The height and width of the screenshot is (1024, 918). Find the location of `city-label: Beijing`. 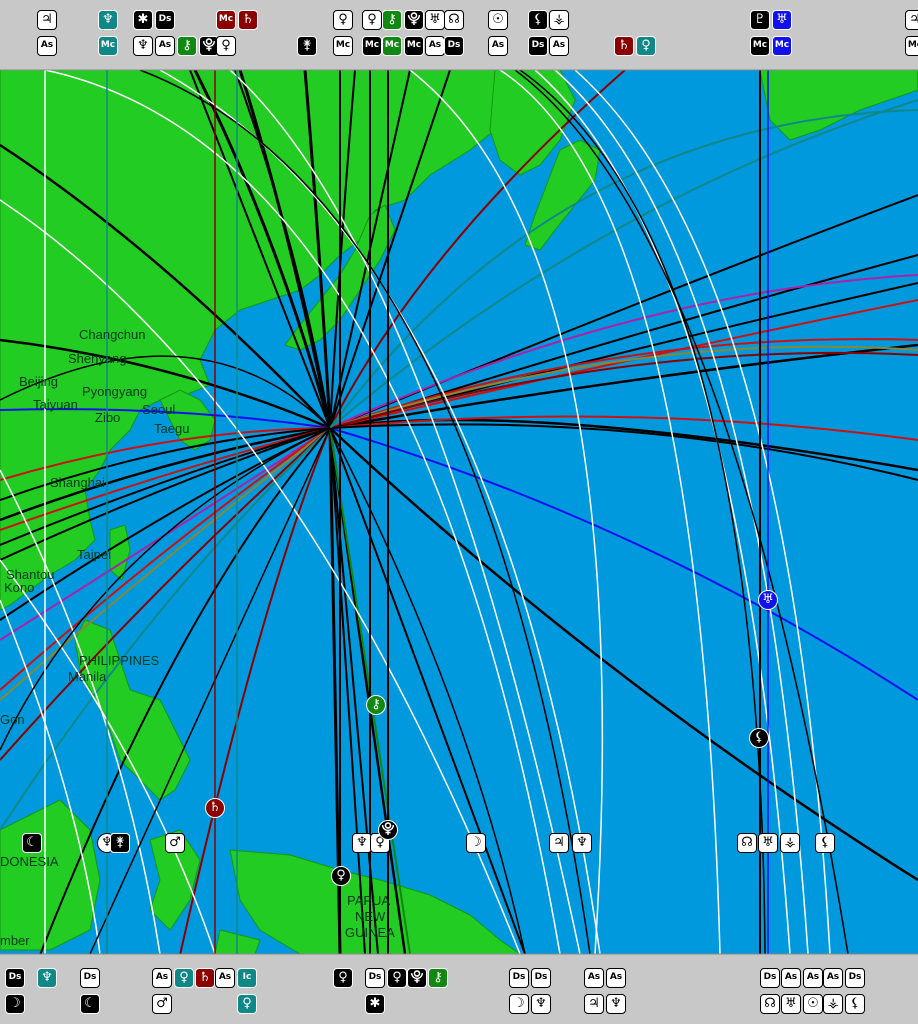

city-label: Beijing is located at coordinates (39, 381).